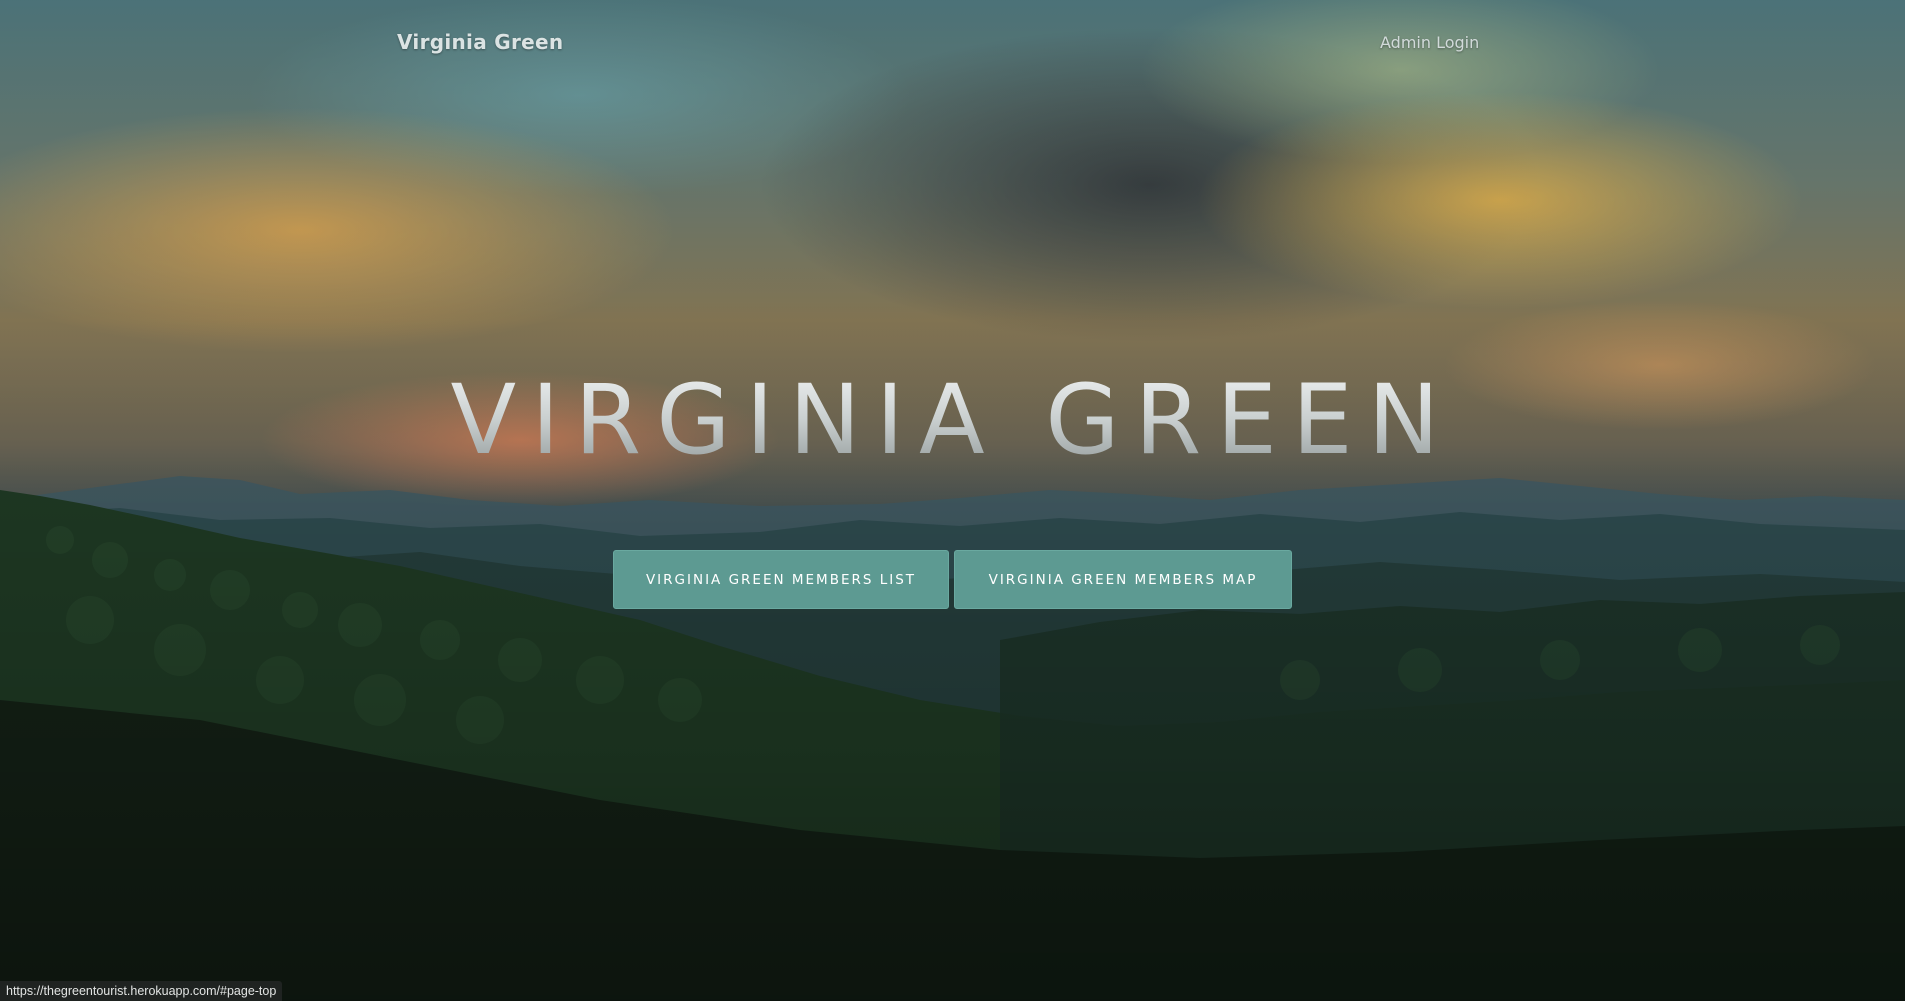 This screenshot has height=1001, width=1905. Describe the element at coordinates (480, 42) in the screenshot. I see `navbar-brand-link: Virginia Green` at that location.